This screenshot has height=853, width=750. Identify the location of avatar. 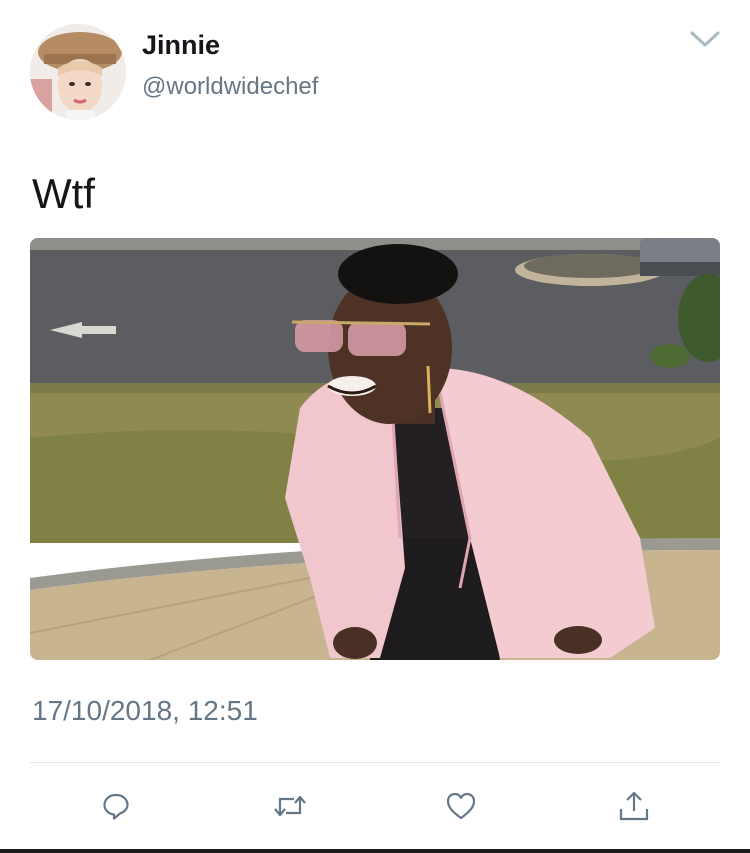
(78, 72).